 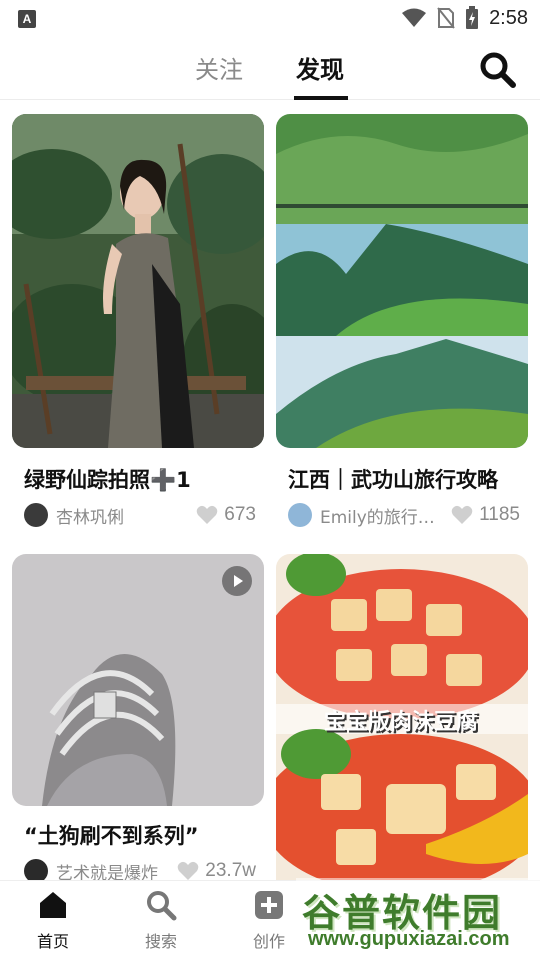 What do you see at coordinates (321, 98) in the screenshot?
I see `active-tab-indicator` at bounding box center [321, 98].